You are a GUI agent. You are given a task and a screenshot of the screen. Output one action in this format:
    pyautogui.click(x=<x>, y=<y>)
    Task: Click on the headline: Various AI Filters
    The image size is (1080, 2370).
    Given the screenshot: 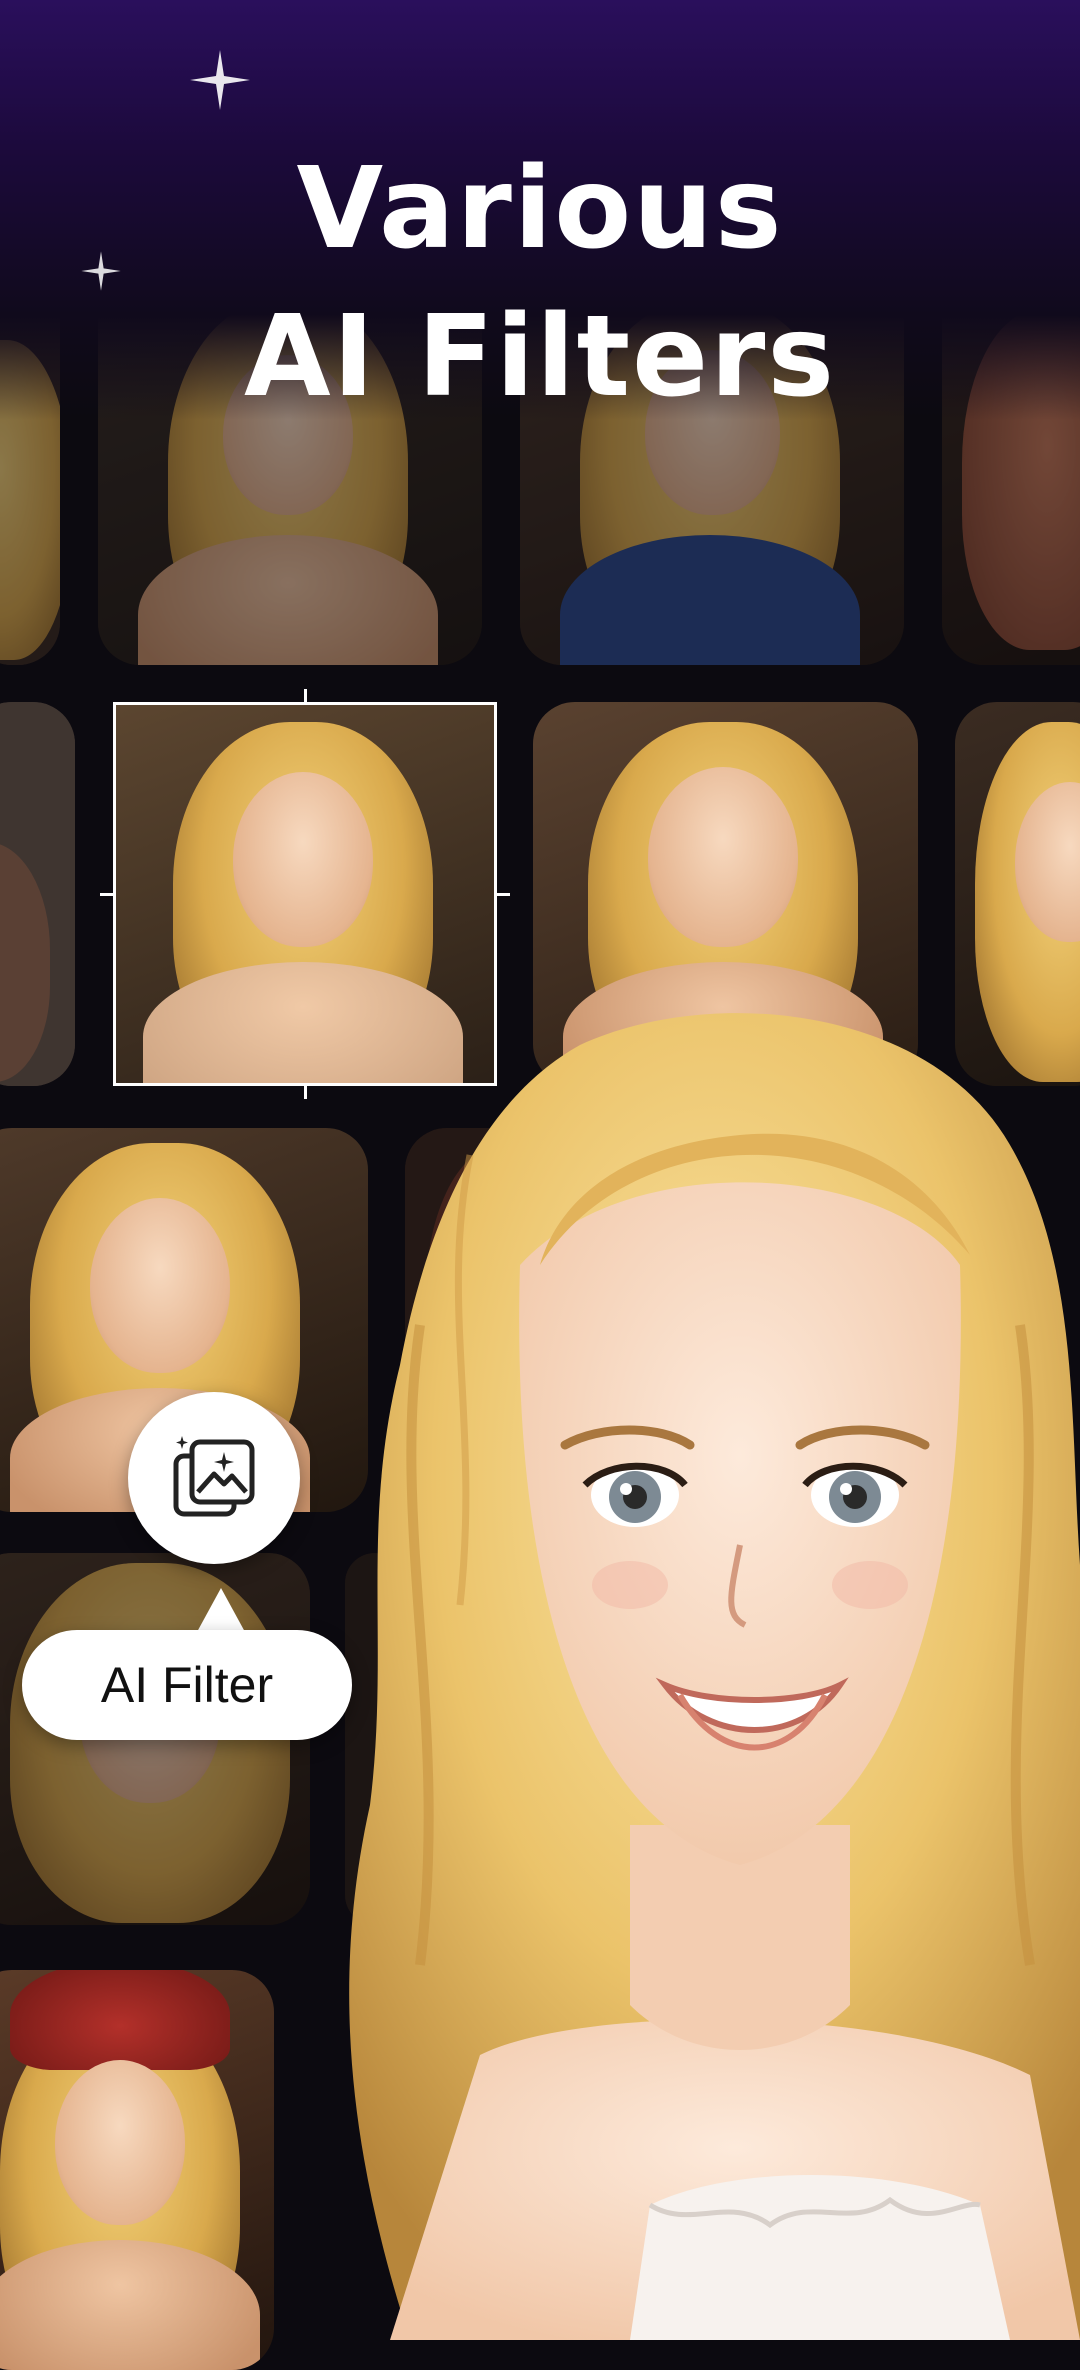 What is the action you would take?
    pyautogui.click(x=540, y=283)
    